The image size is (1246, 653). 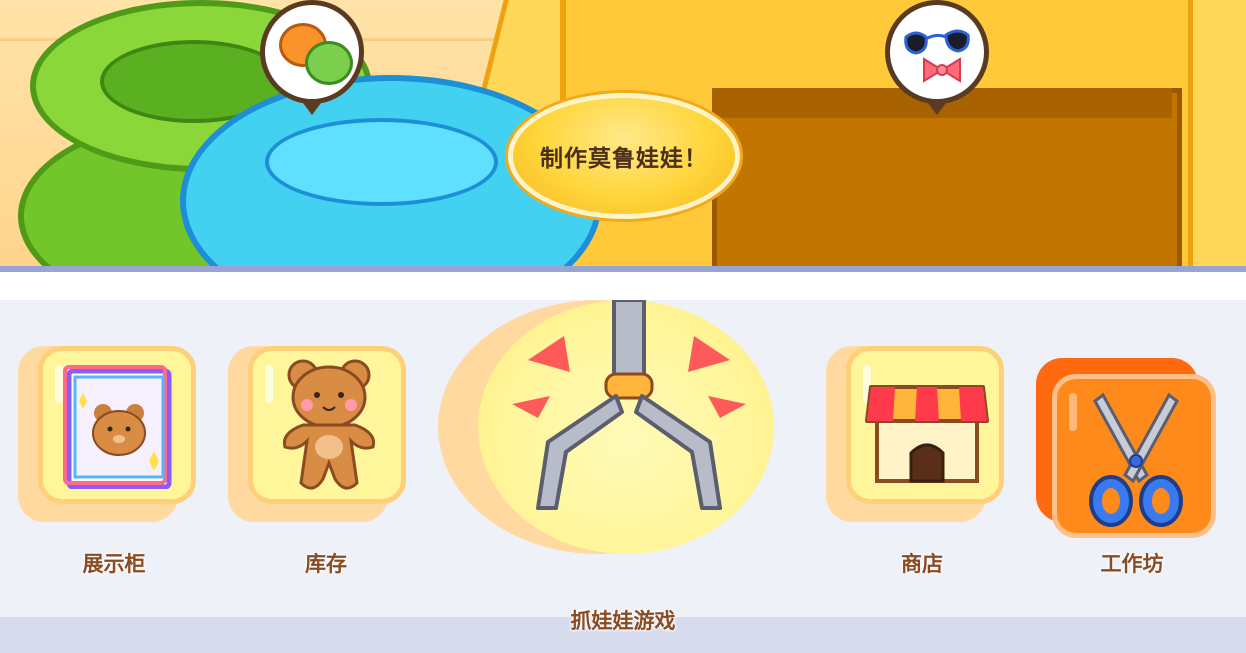 I want to click on accessories-bubble, so click(x=937, y=57).